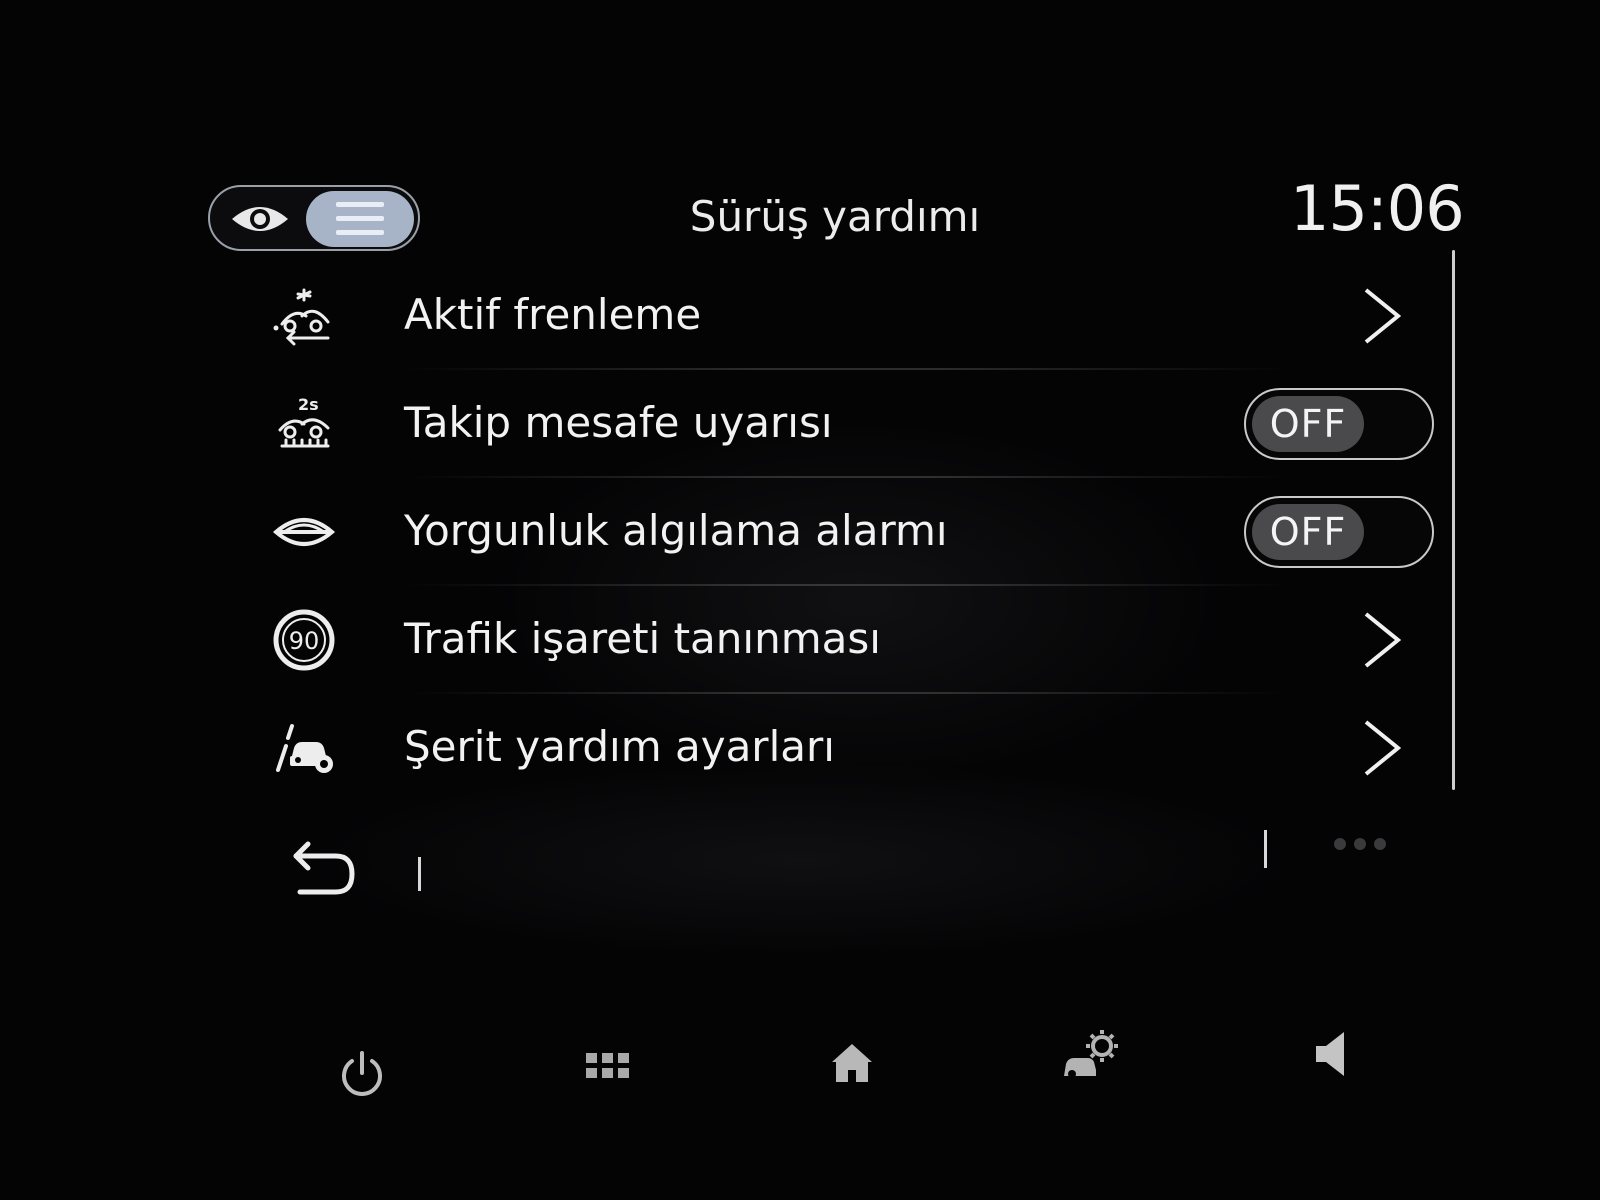 Image resolution: width=1600 pixels, height=1200 pixels. Describe the element at coordinates (676, 530) in the screenshot. I see `menu-item-label: Yorgunluk algılama alarmı` at that location.